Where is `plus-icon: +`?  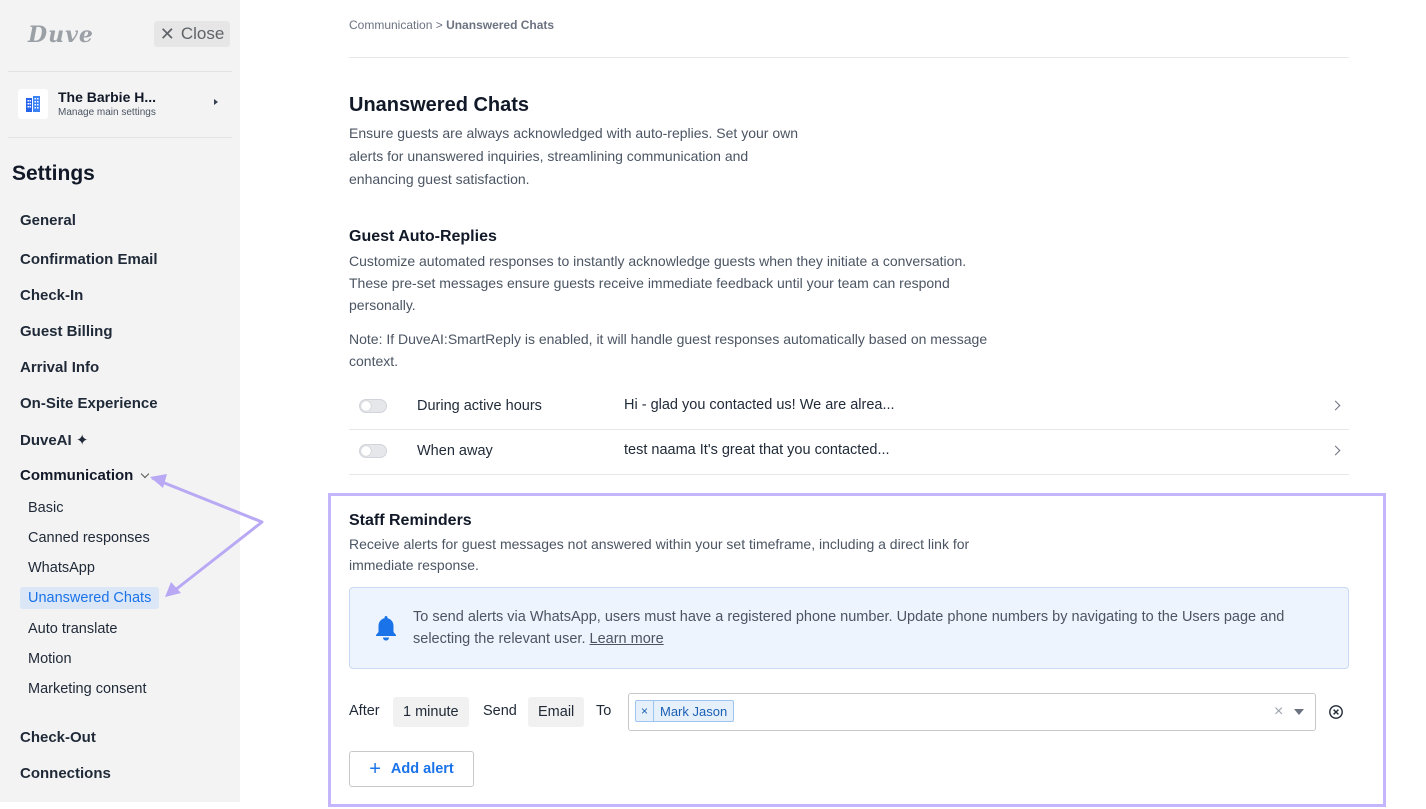
plus-icon: + is located at coordinates (375, 769).